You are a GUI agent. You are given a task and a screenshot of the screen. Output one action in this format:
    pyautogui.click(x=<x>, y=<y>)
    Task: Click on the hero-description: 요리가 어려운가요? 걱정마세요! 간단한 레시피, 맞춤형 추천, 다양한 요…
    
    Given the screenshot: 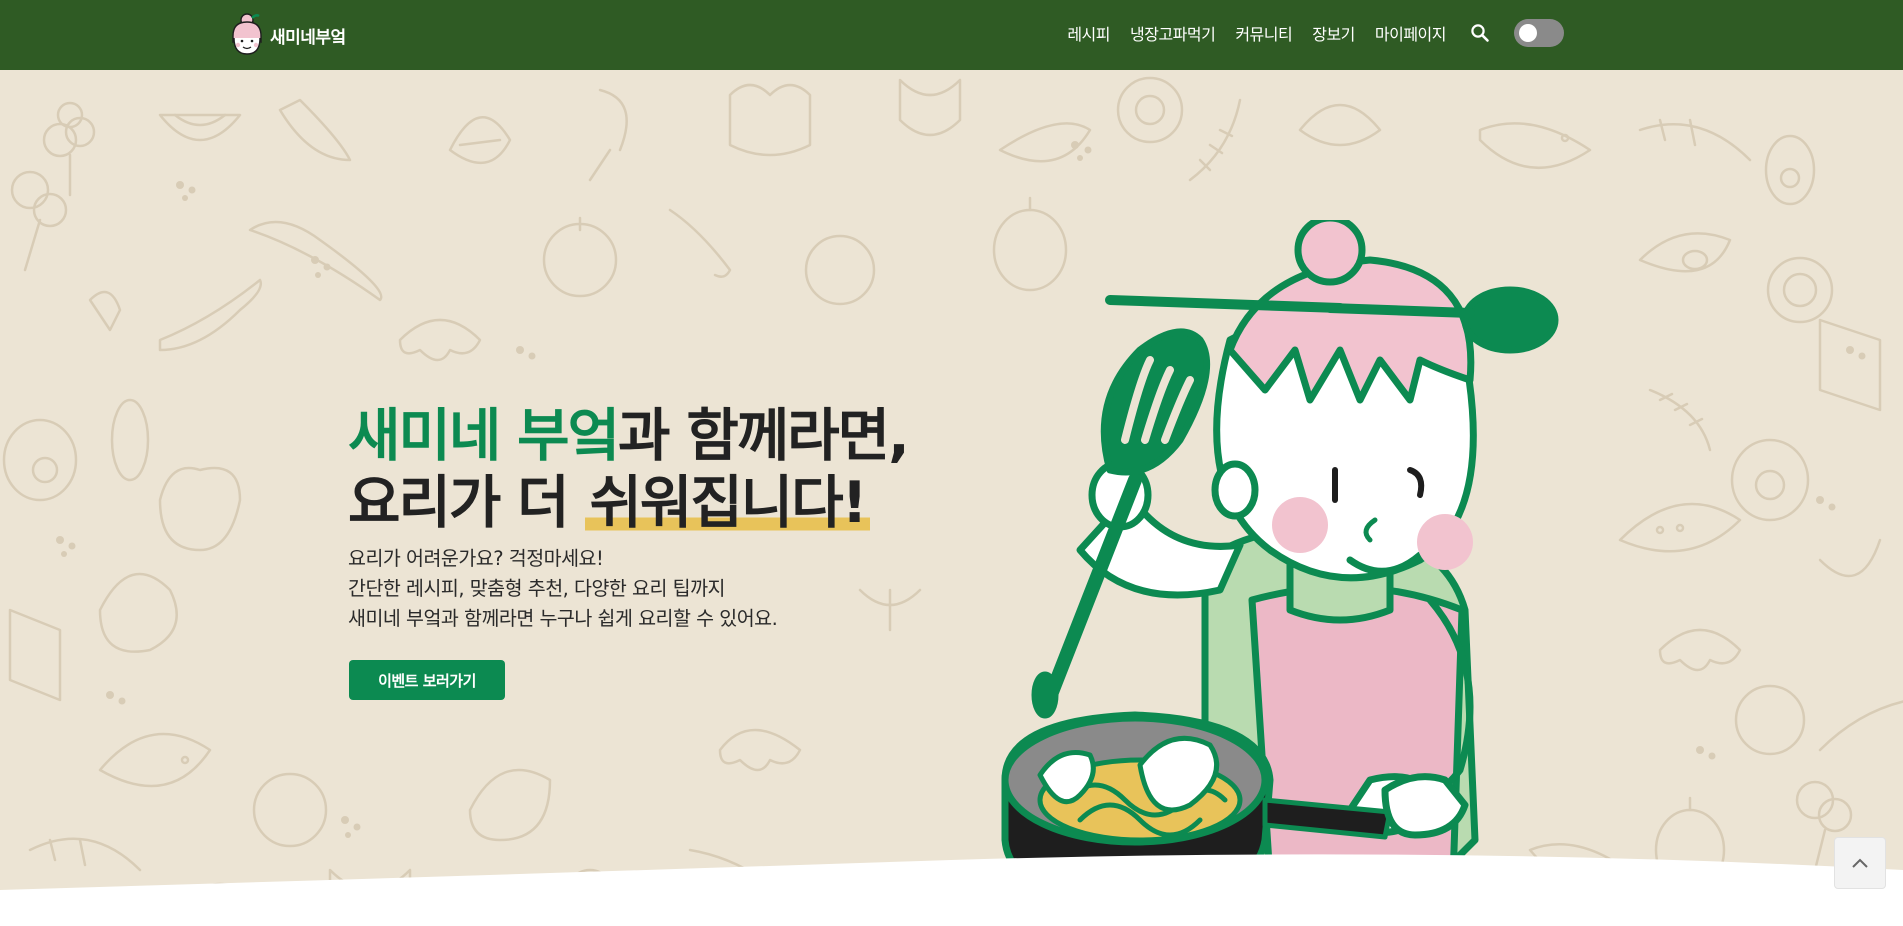 What is the action you would take?
    pyautogui.click(x=563, y=589)
    